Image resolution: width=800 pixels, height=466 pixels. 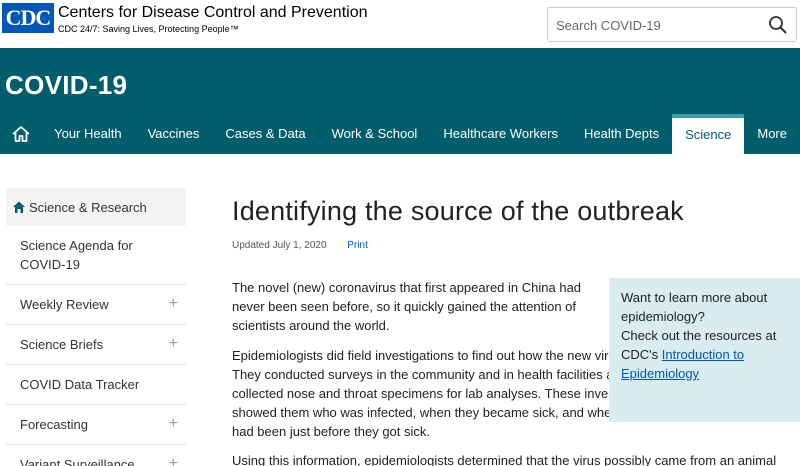 I want to click on sidebar-item-covid-data-tracker: COVID Data Tracker, so click(x=96, y=385).